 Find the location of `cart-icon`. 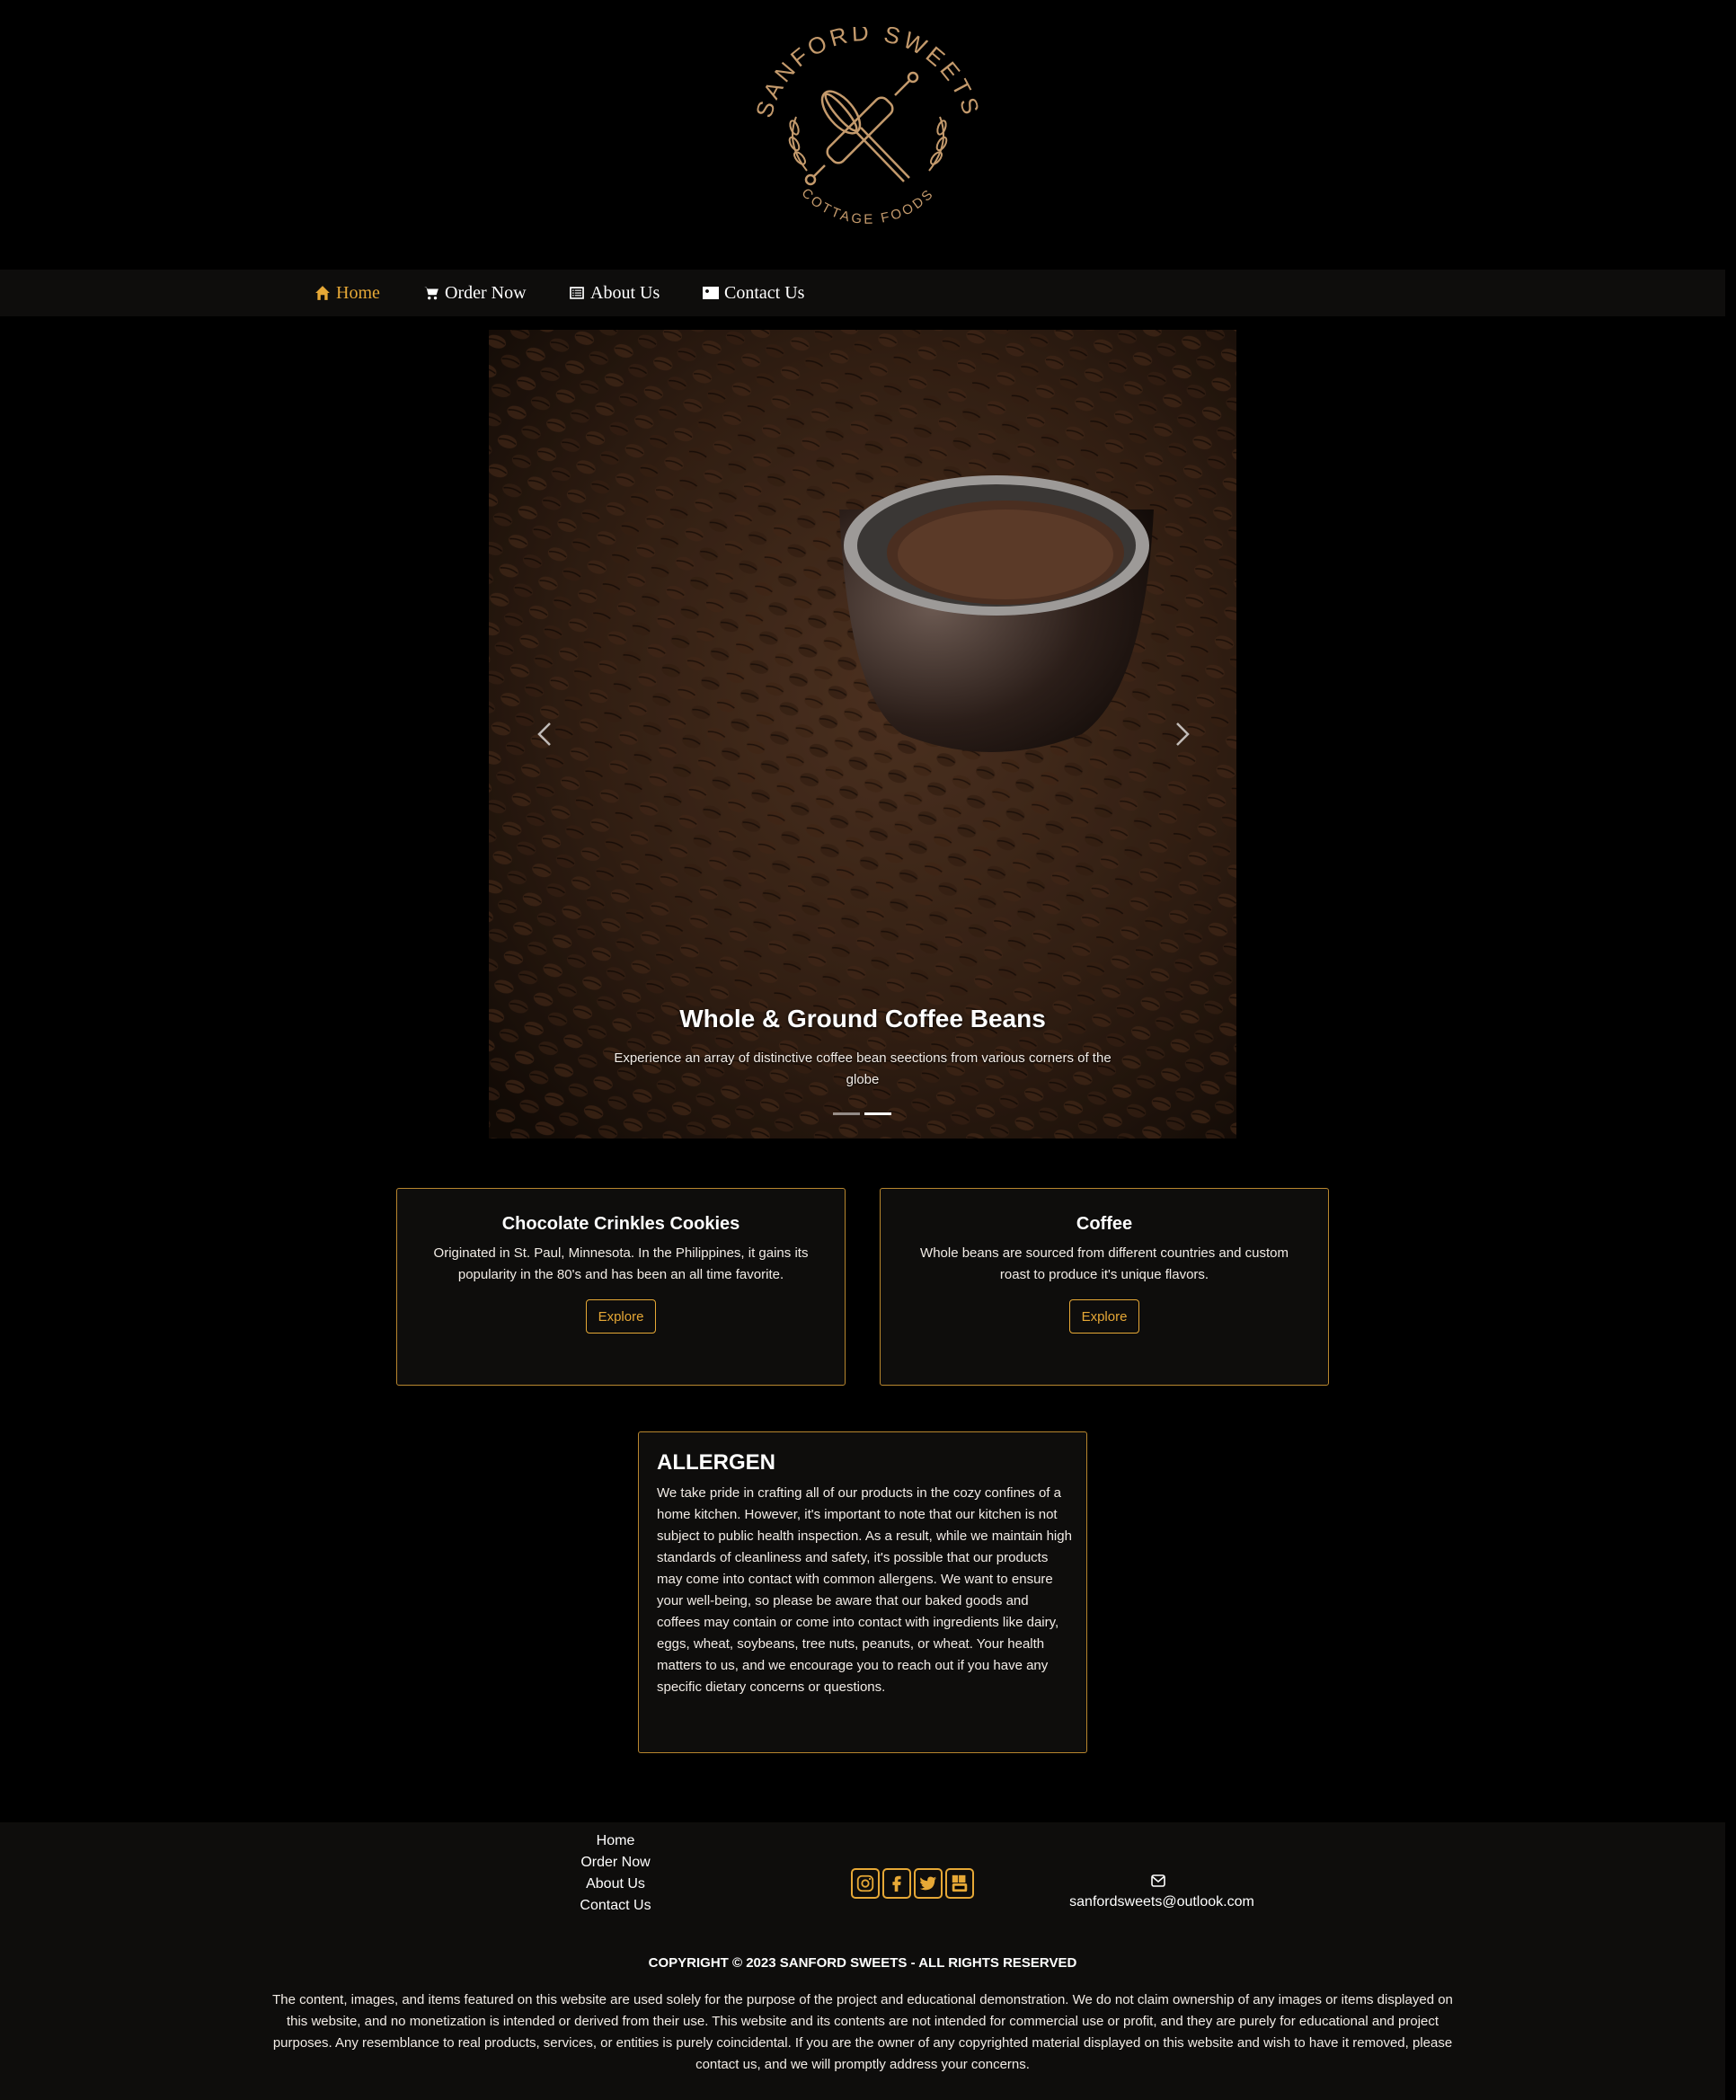

cart-icon is located at coordinates (431, 293).